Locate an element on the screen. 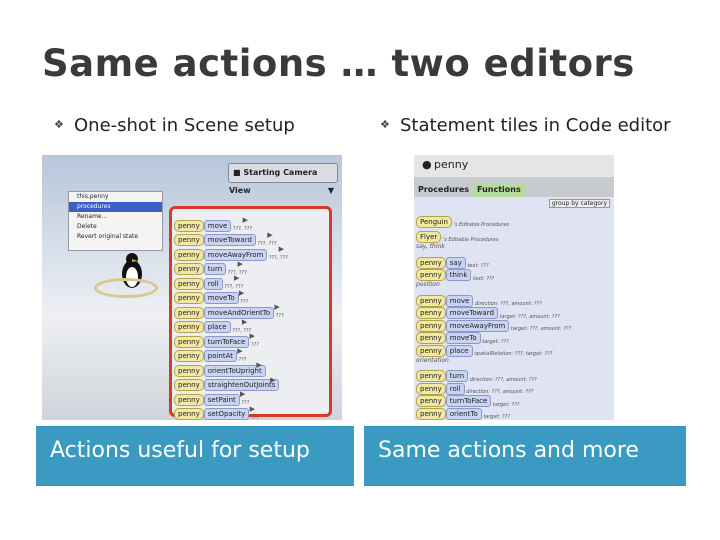 This screenshot has height=540, width=720. procedure-name-tile: orientTo is located at coordinates (463, 413).